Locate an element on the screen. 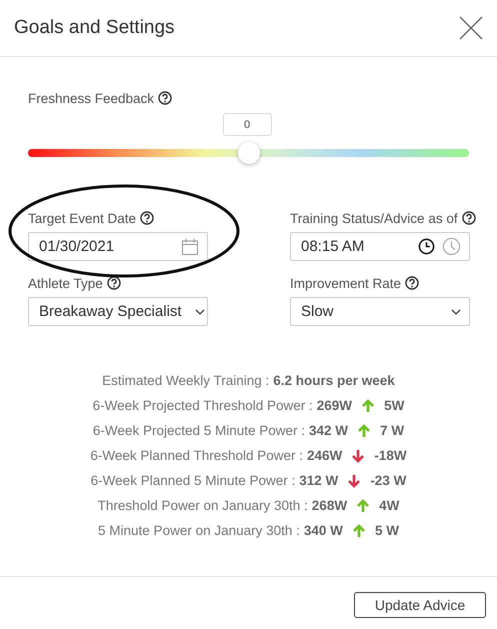 The image size is (497, 629). clock-icon is located at coordinates (426, 246).